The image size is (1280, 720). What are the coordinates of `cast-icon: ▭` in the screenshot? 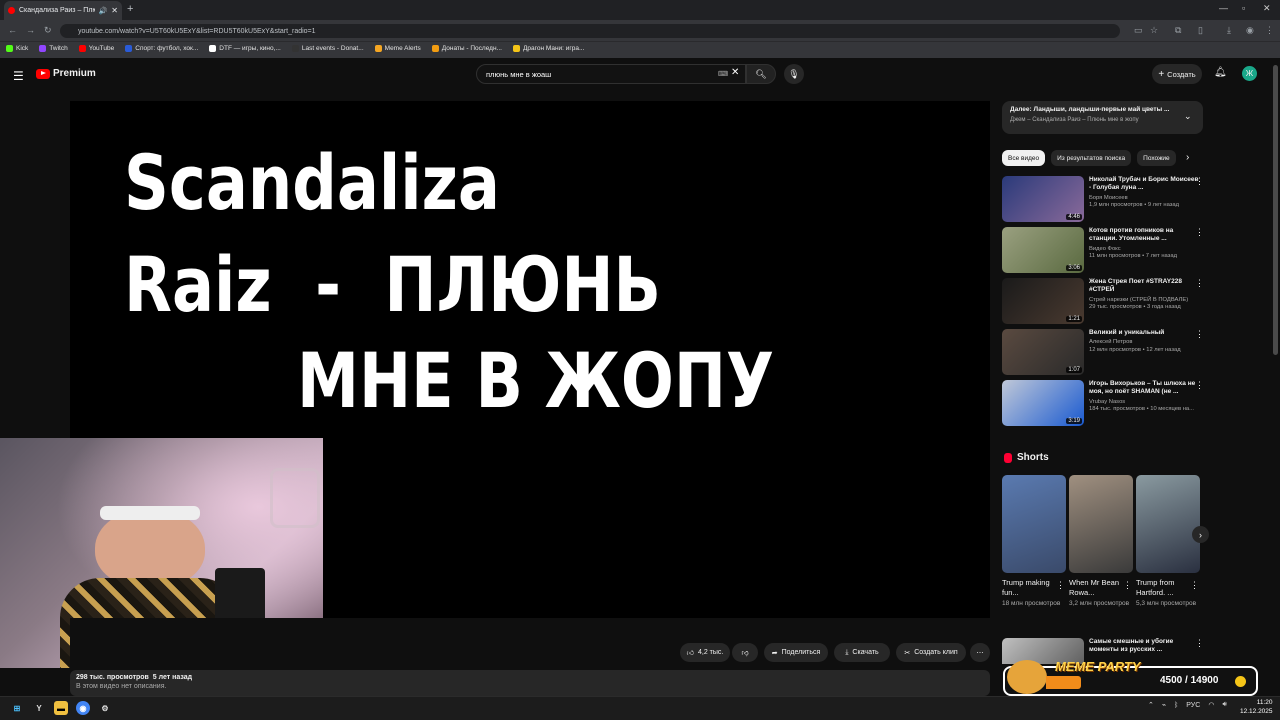 It's located at (1138, 30).